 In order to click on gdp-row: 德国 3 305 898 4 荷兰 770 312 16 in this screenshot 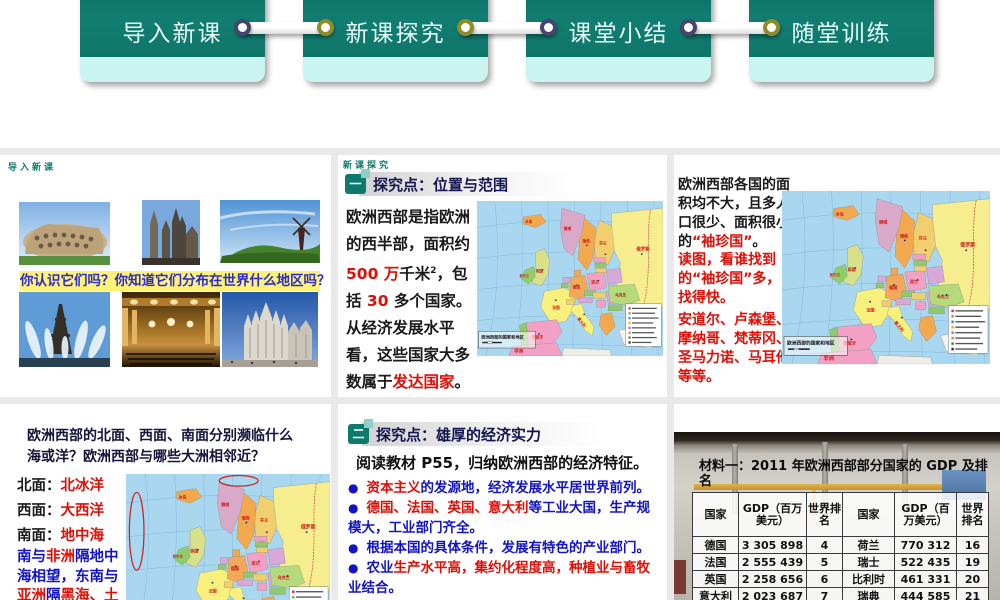, I will do `click(840, 545)`.